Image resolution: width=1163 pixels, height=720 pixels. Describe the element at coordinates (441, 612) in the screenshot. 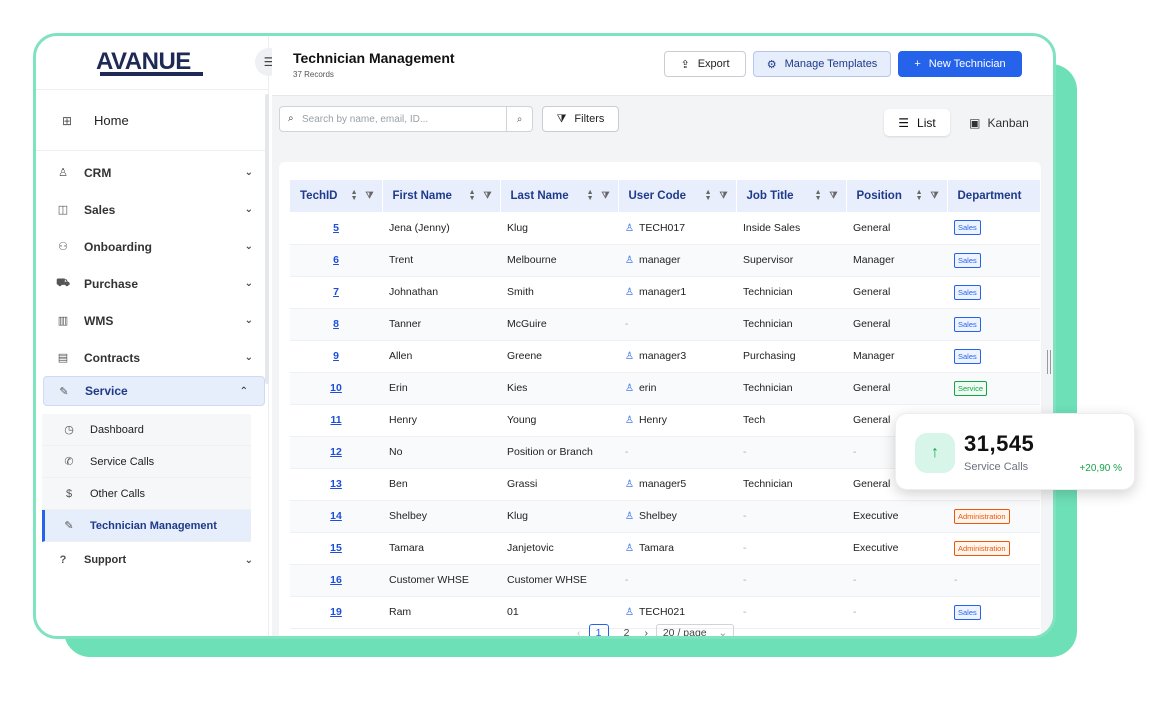

I see `first-name-cell: Ram` at that location.